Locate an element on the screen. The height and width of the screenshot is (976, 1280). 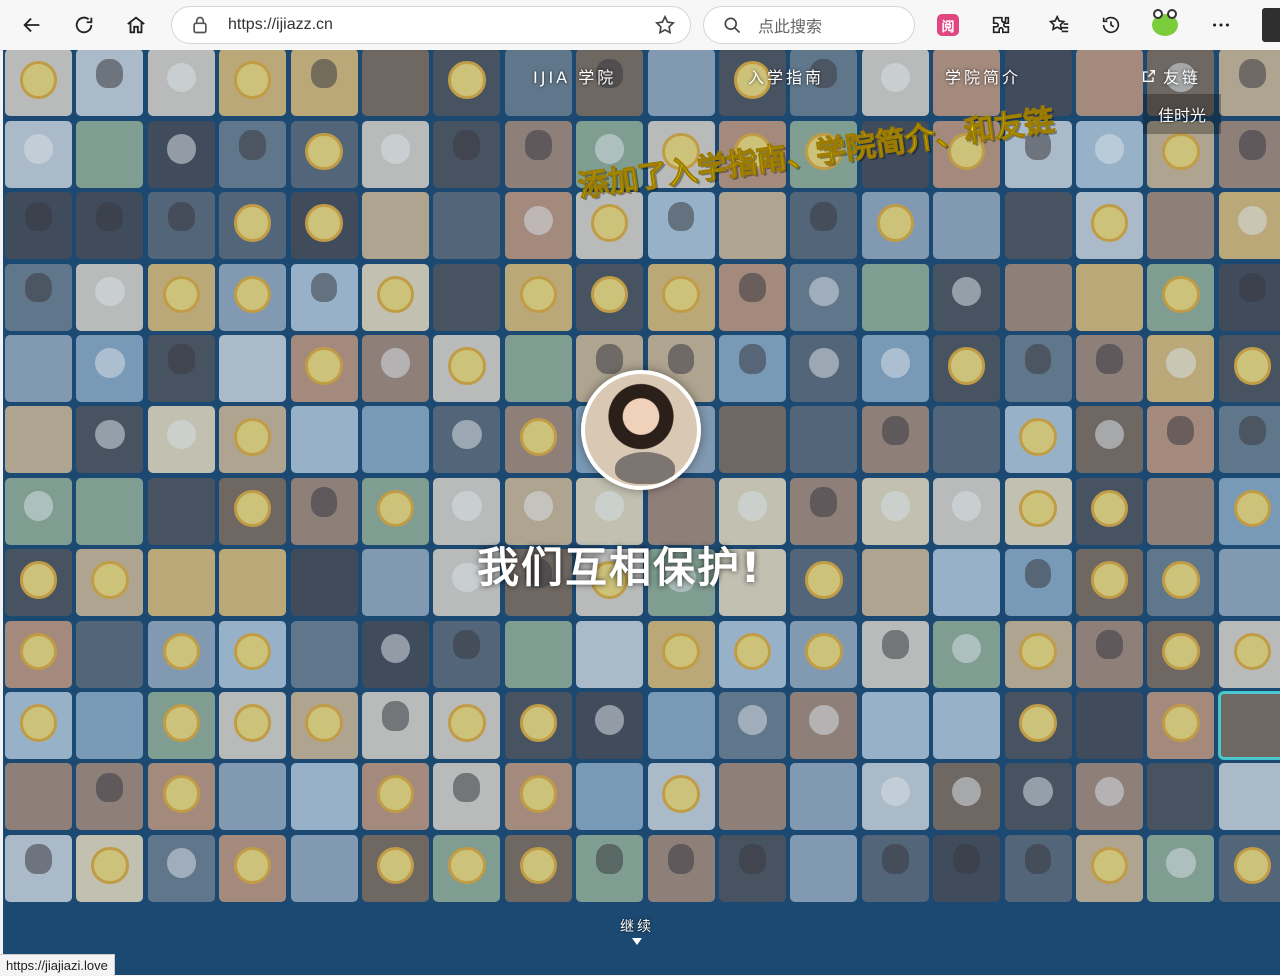
address-bar: https://ijiazz.cn is located at coordinates (431, 25).